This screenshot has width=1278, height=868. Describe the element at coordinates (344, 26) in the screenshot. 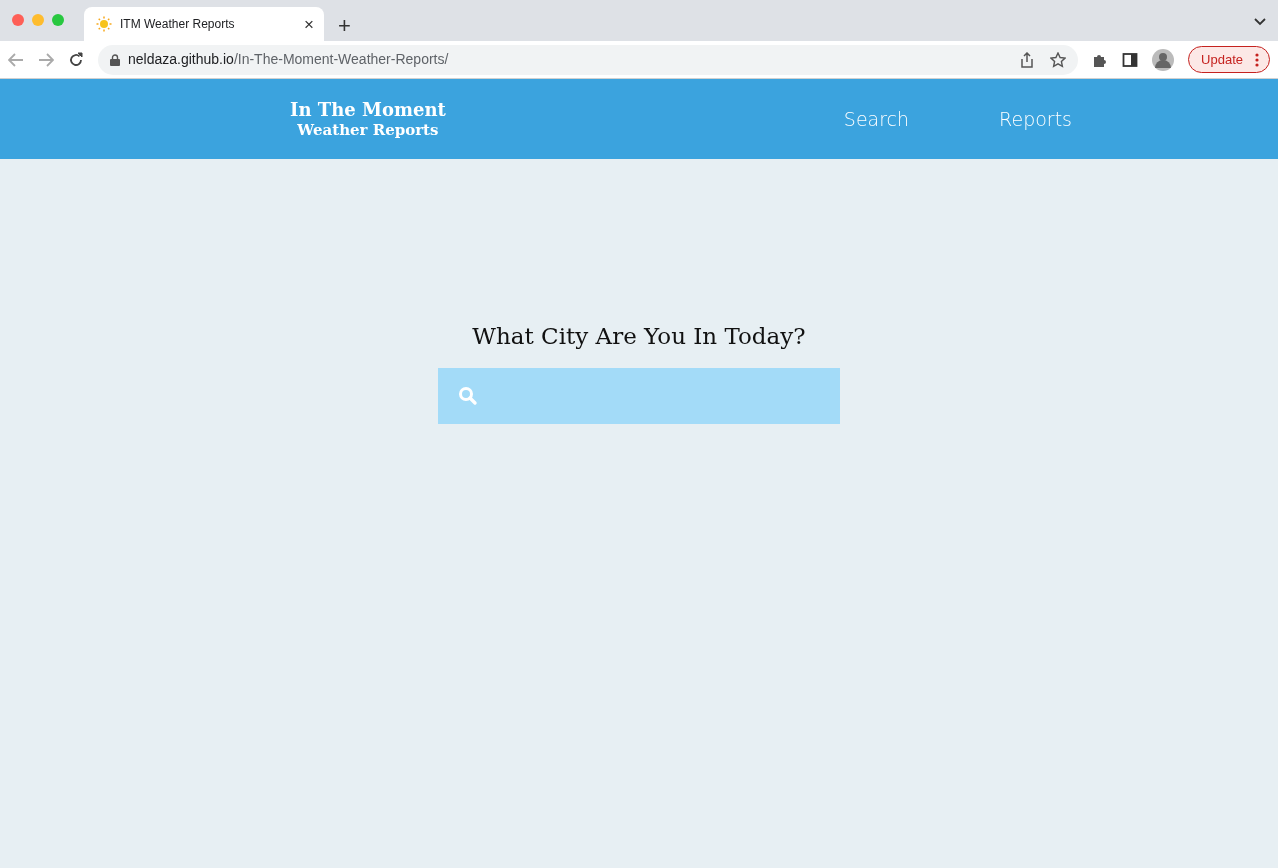

I see `new-tab-button: +` at that location.